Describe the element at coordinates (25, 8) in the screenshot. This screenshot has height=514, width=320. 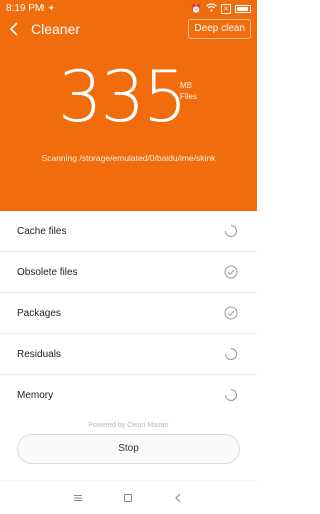
I see `status-time: 8:19 PM` at that location.